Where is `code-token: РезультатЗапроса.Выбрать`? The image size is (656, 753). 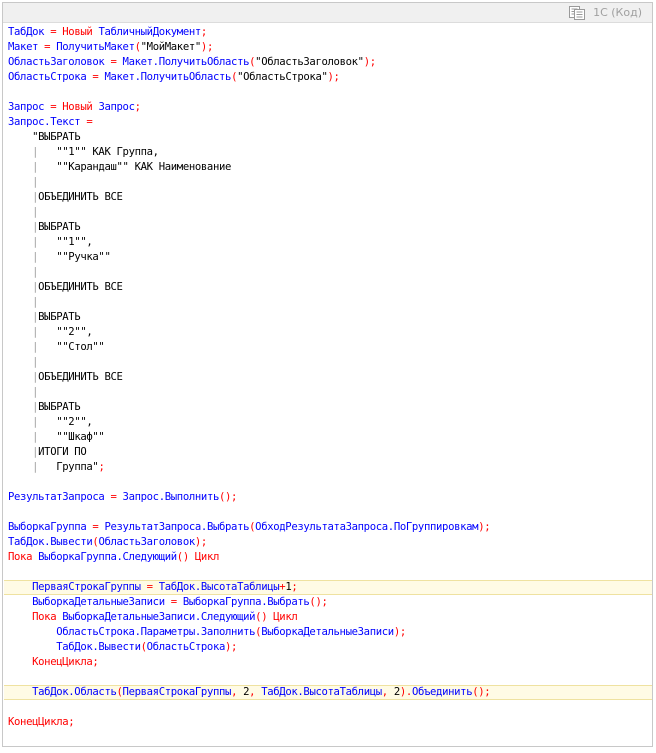 code-token: РезультатЗапроса.Выбрать is located at coordinates (177, 527).